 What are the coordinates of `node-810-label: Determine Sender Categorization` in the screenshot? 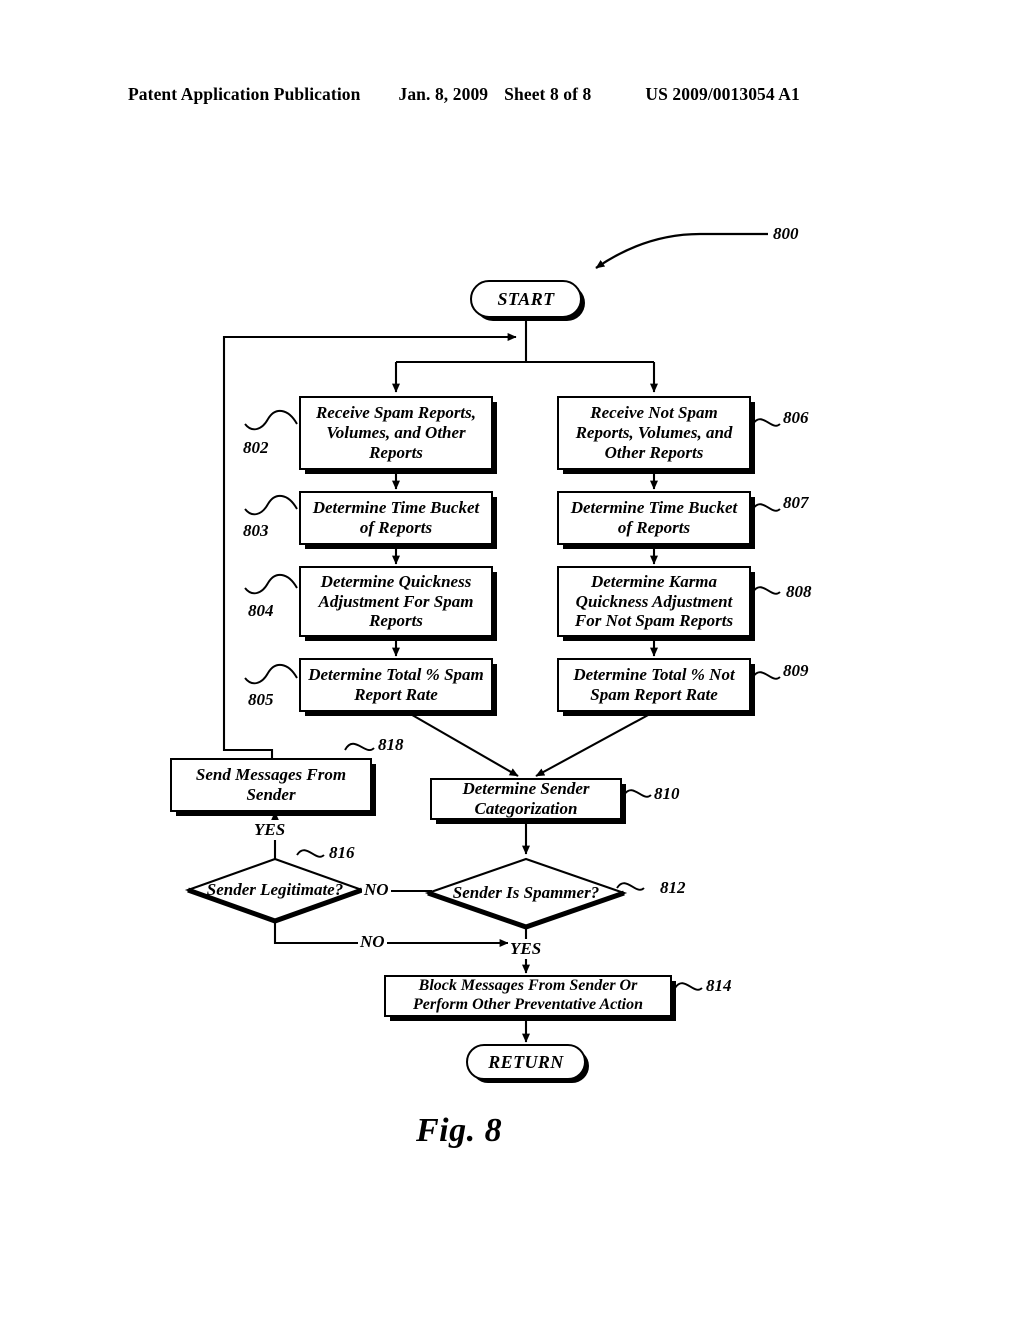 It's located at (526, 798).